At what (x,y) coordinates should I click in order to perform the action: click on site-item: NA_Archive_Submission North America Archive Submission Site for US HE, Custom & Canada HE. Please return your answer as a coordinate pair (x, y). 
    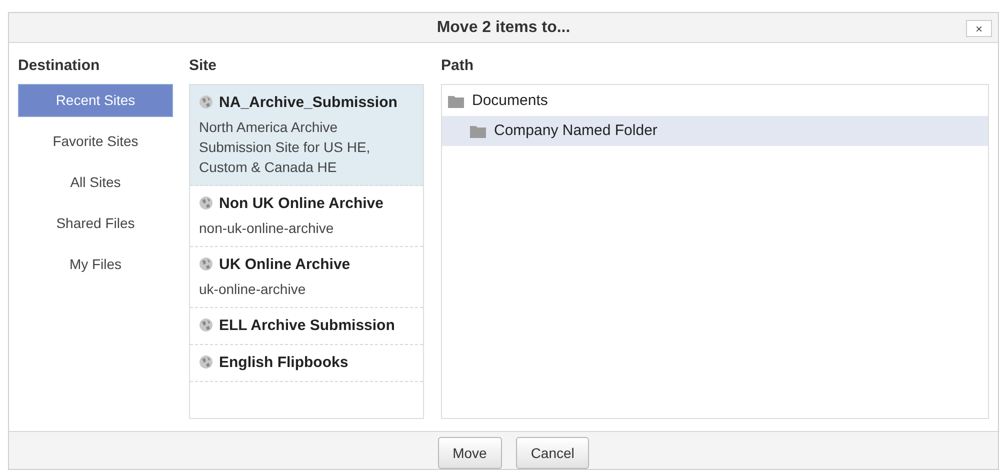
    Looking at the image, I should click on (306, 135).